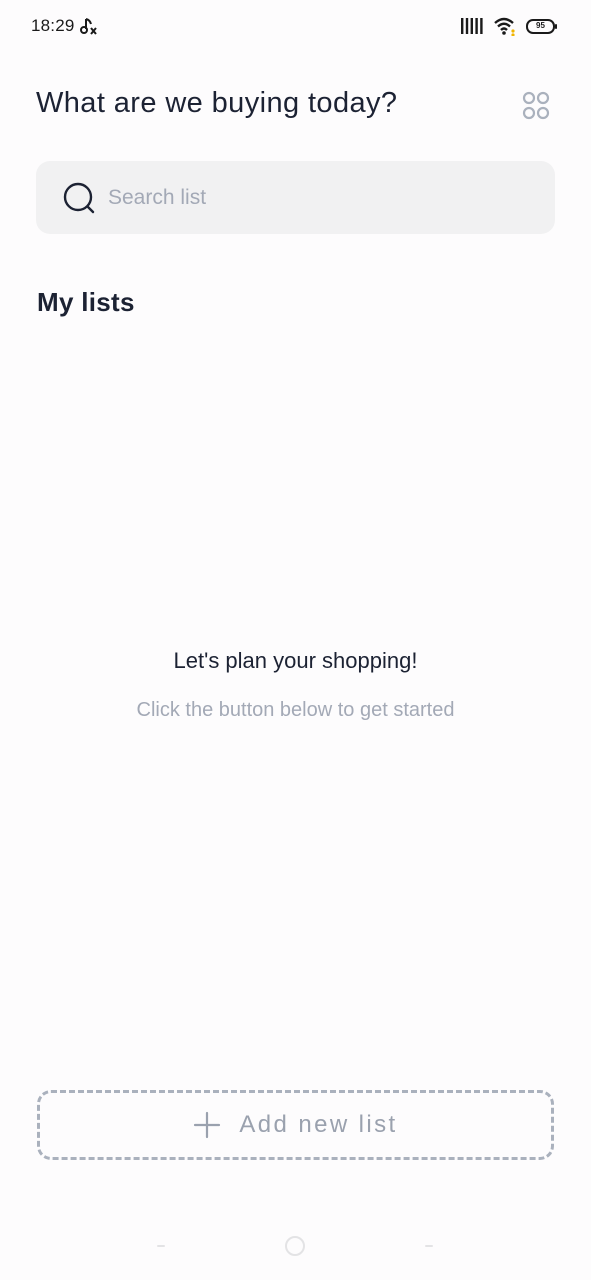 This screenshot has height=1280, width=591. Describe the element at coordinates (318, 1124) in the screenshot. I see `add-new-list-label: Add new list` at that location.